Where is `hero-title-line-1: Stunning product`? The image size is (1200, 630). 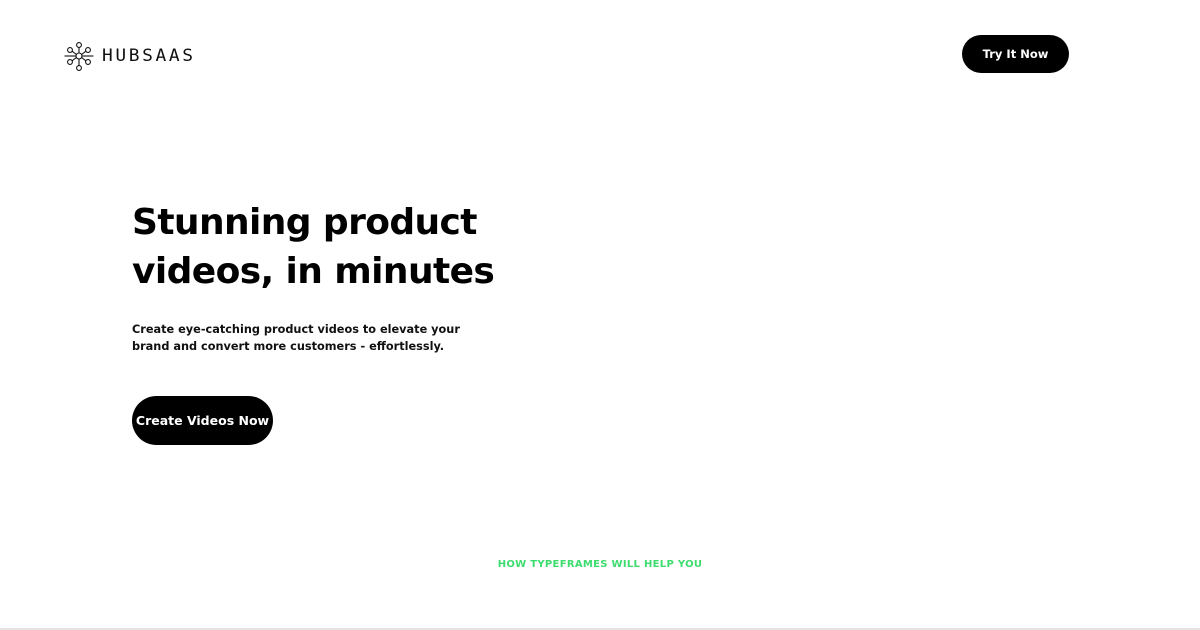
hero-title-line-1: Stunning product is located at coordinates (305, 222).